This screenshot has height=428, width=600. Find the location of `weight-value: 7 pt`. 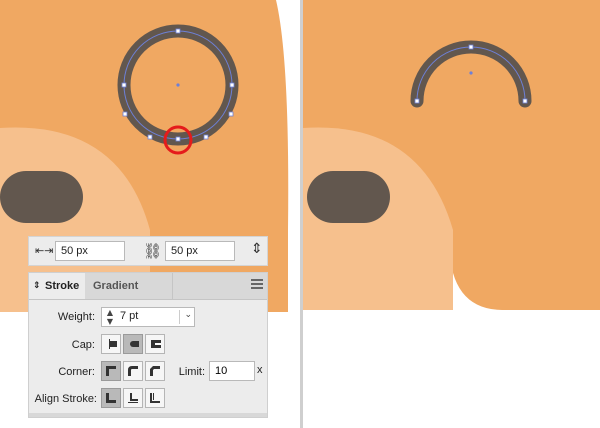

weight-value: 7 pt is located at coordinates (129, 316).